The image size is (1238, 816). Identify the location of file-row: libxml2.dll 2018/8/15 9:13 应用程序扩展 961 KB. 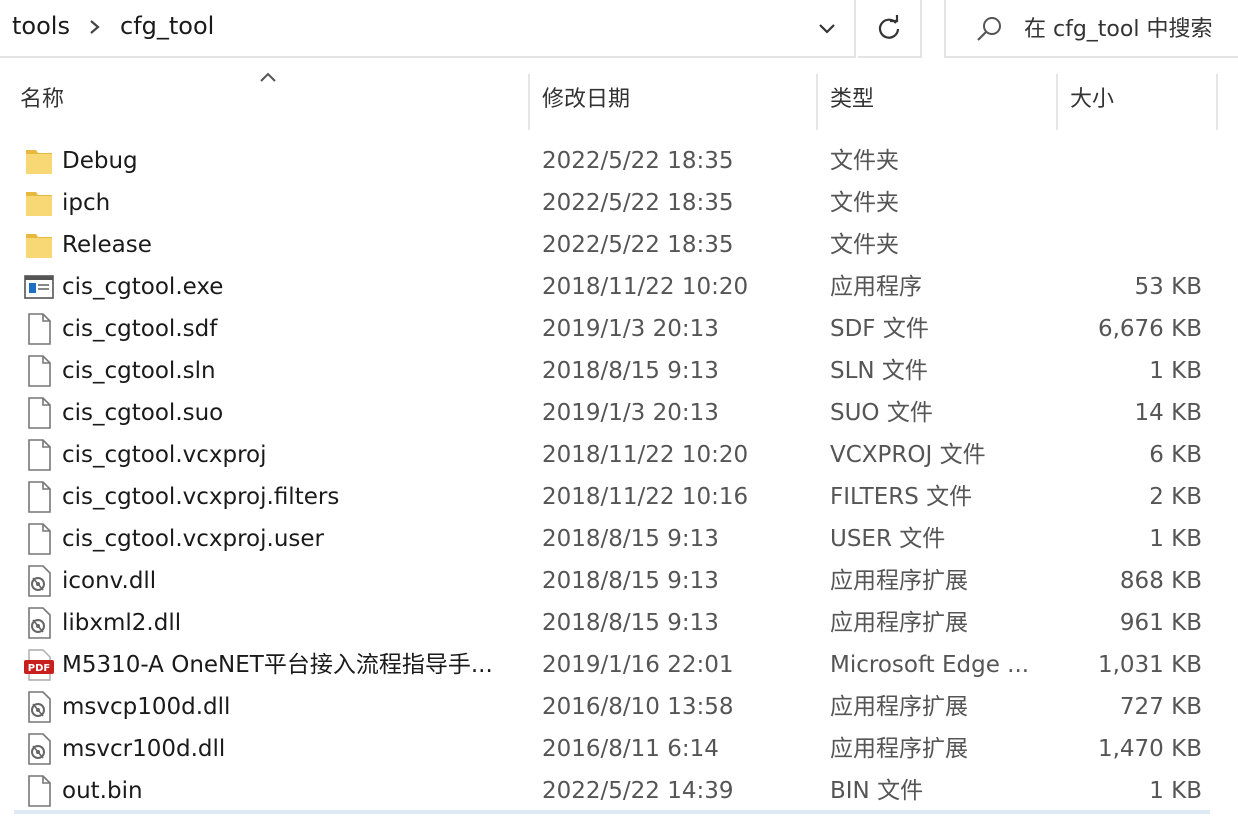
(619, 623).